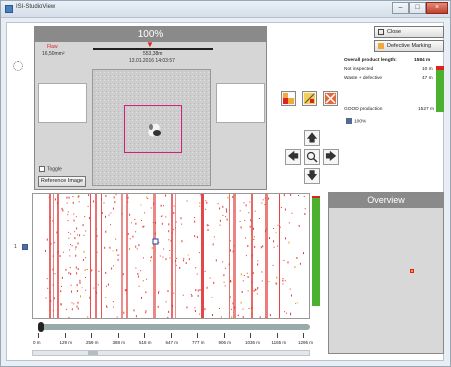 The width and height of the screenshot is (451, 367). I want to click on close-window-button: ×, so click(437, 8).